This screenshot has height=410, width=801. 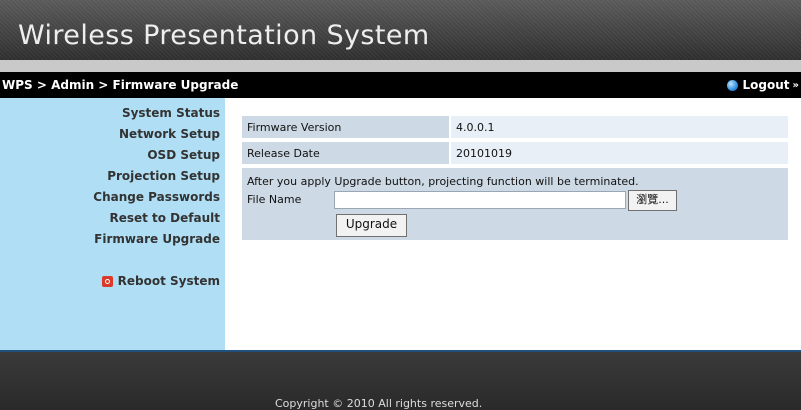 What do you see at coordinates (156, 197) in the screenshot?
I see `sidebar-item-change-passwords: Change Passwords` at bounding box center [156, 197].